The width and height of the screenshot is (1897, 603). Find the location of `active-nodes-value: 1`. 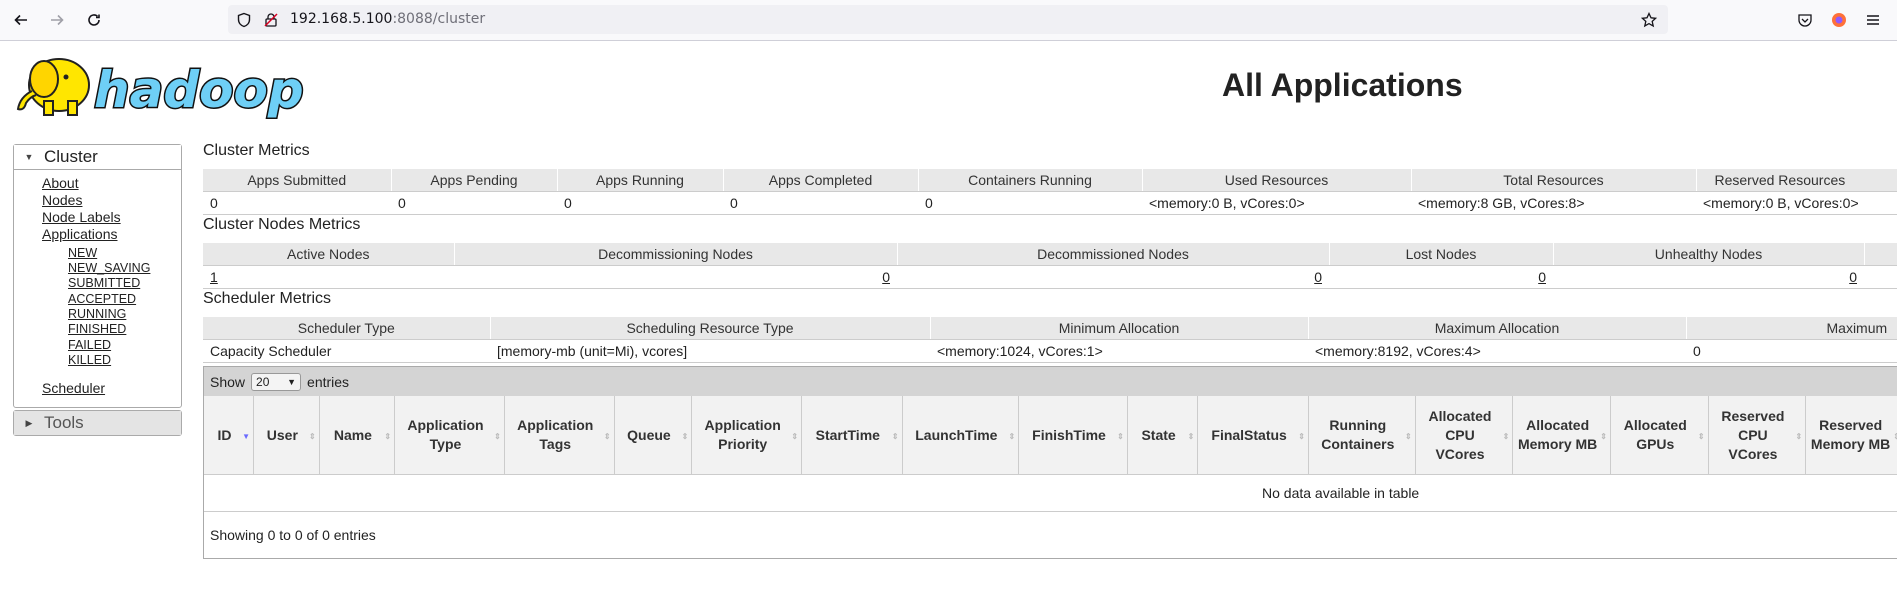

active-nodes-value: 1 is located at coordinates (214, 277).